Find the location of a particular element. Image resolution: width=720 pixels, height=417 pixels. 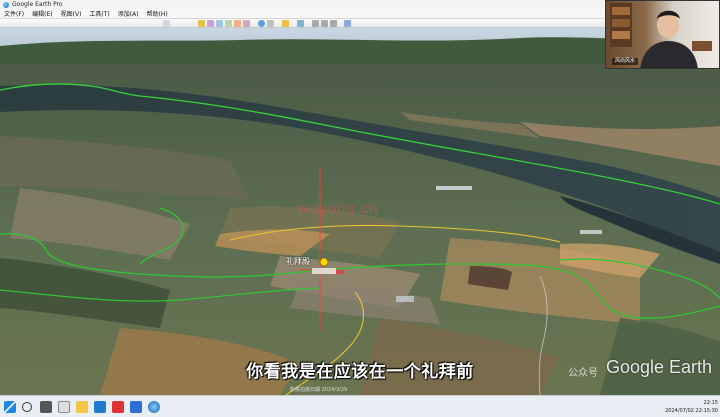

add-overlay-icon is located at coordinates (228, 23).